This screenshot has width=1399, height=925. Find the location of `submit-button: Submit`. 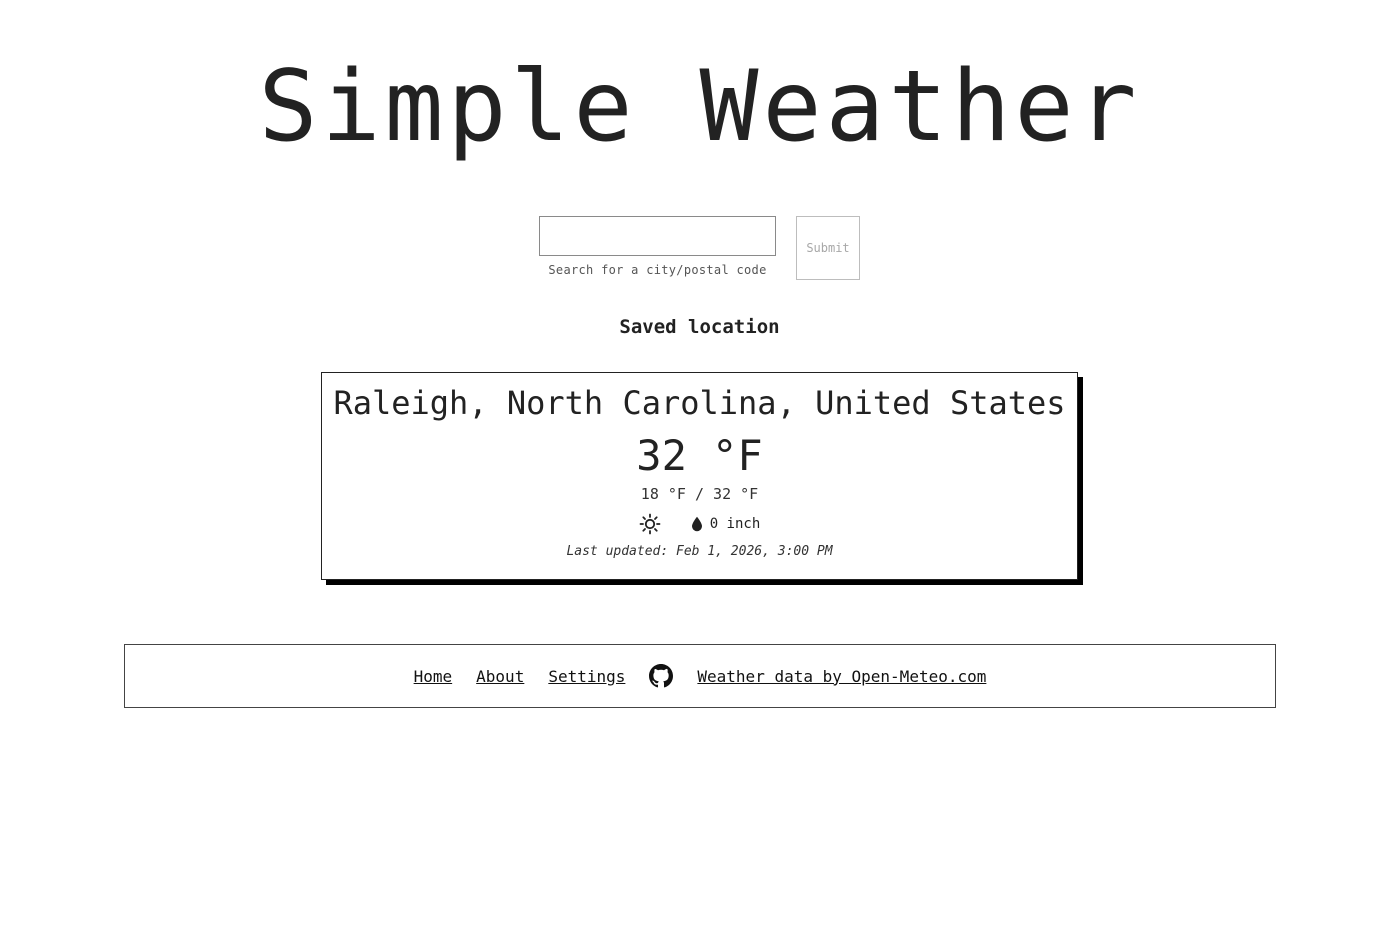

submit-button: Submit is located at coordinates (828, 248).